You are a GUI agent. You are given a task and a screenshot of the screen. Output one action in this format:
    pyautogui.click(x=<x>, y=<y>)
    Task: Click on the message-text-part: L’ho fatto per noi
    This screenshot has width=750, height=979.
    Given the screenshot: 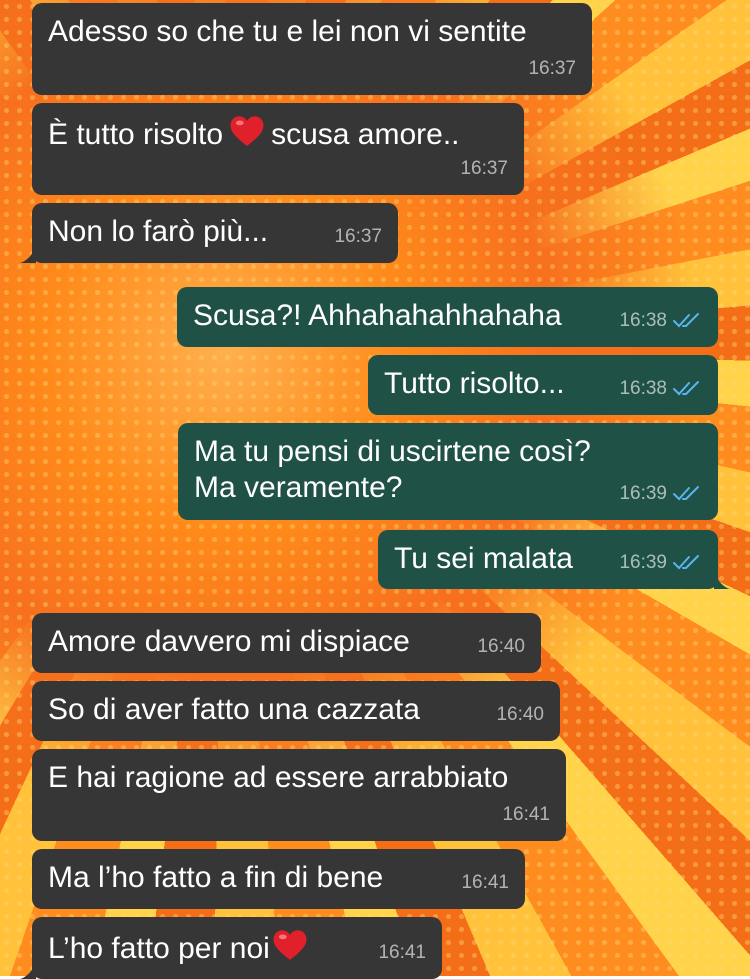 What is the action you would take?
    pyautogui.click(x=159, y=948)
    